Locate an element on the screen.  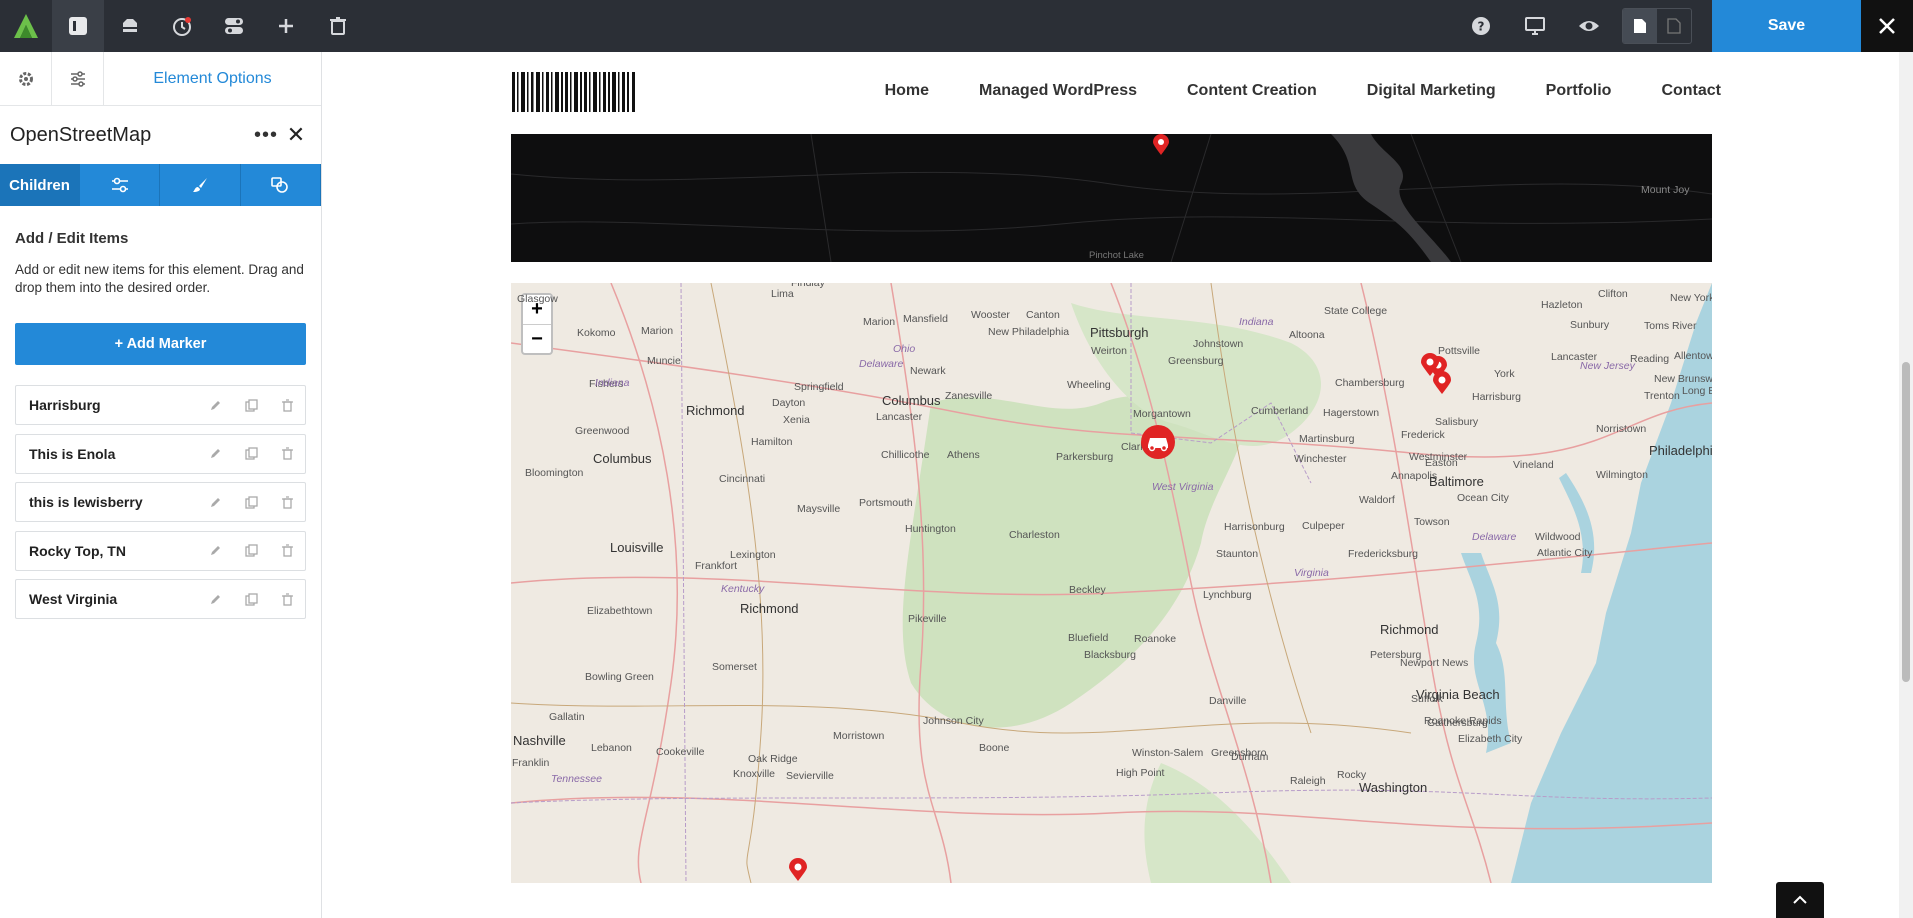
map-label: Culpeper is located at coordinates (1323, 526).